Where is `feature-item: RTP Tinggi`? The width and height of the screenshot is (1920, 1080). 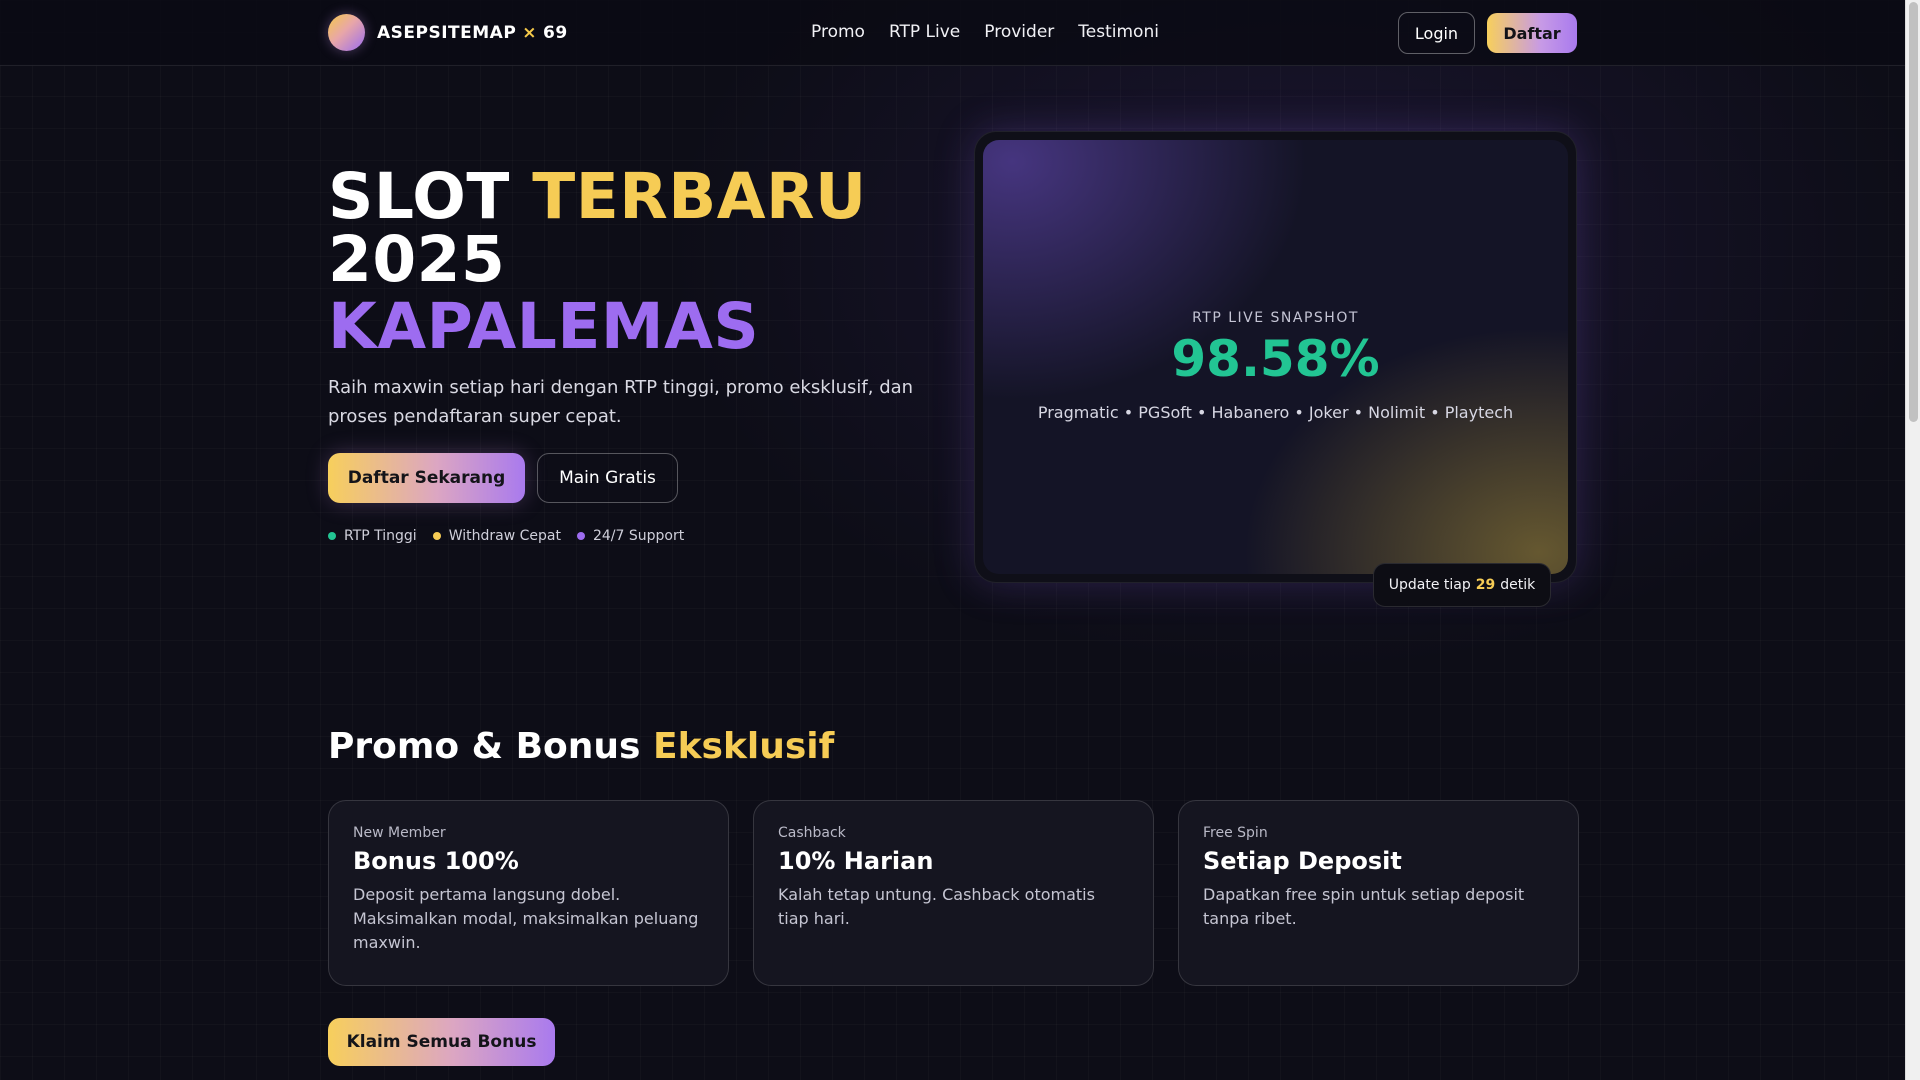 feature-item: RTP Tinggi is located at coordinates (372, 536).